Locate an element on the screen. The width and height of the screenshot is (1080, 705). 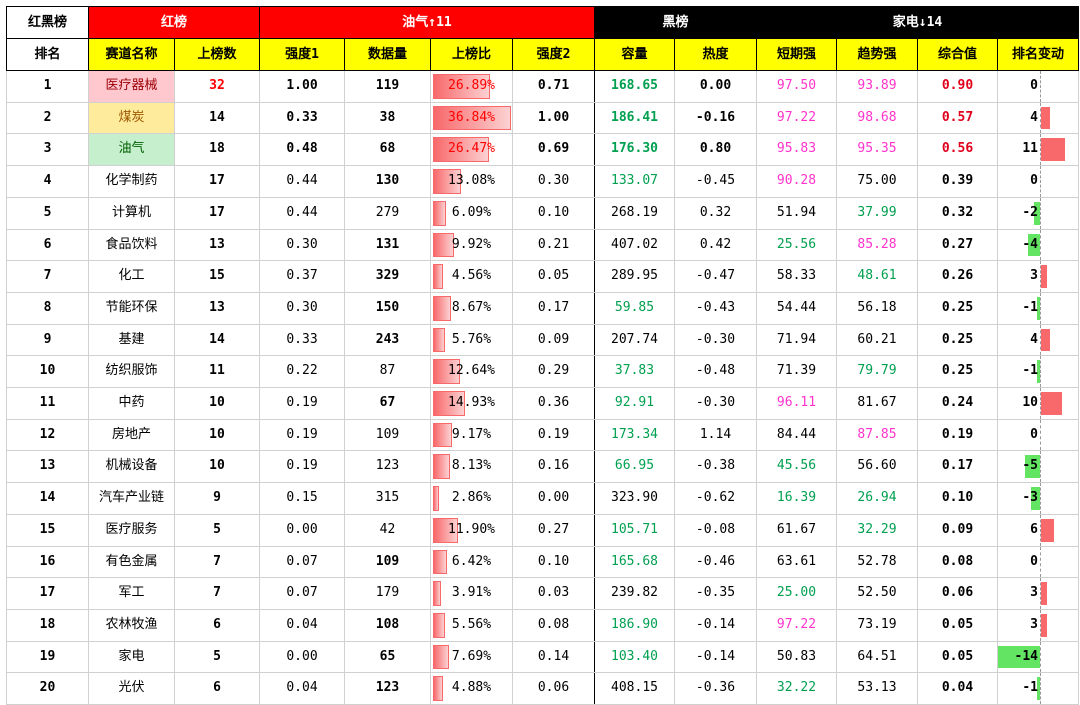
column-header-rank: 排名 is located at coordinates (47, 54).